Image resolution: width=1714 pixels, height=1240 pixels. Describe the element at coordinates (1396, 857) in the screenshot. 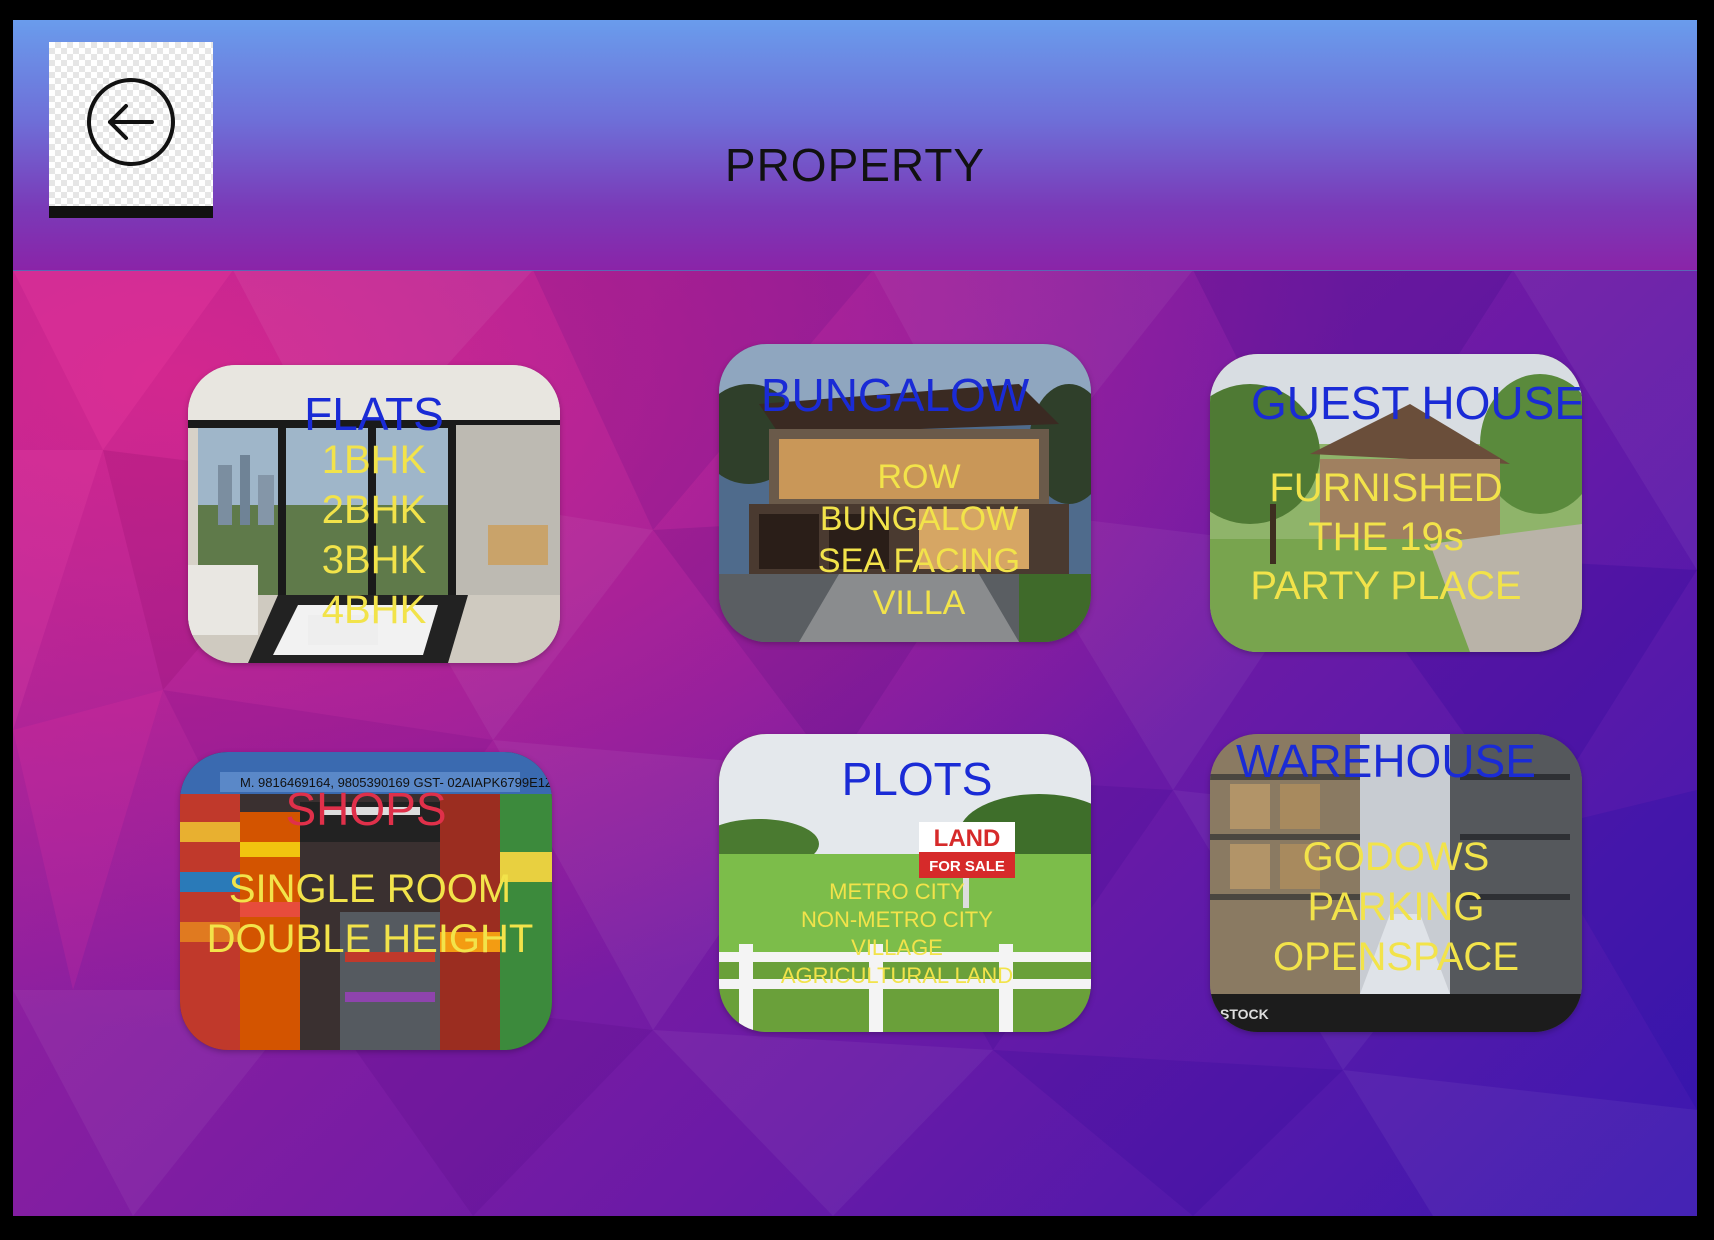

I see `card-option: GODOWS` at that location.